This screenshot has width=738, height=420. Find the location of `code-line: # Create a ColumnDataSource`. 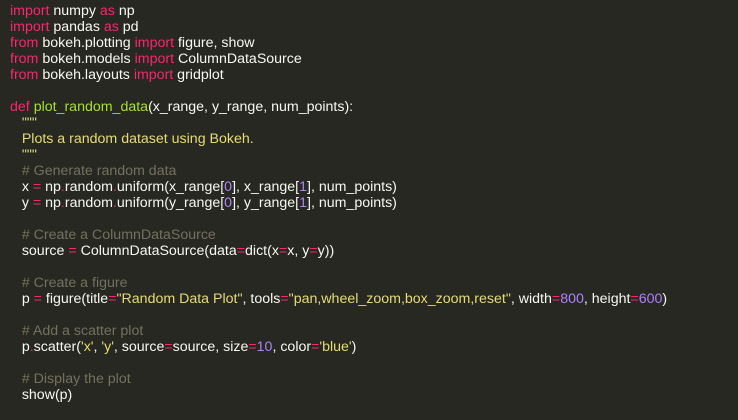

code-line: # Create a ColumnDataSource is located at coordinates (369, 235).